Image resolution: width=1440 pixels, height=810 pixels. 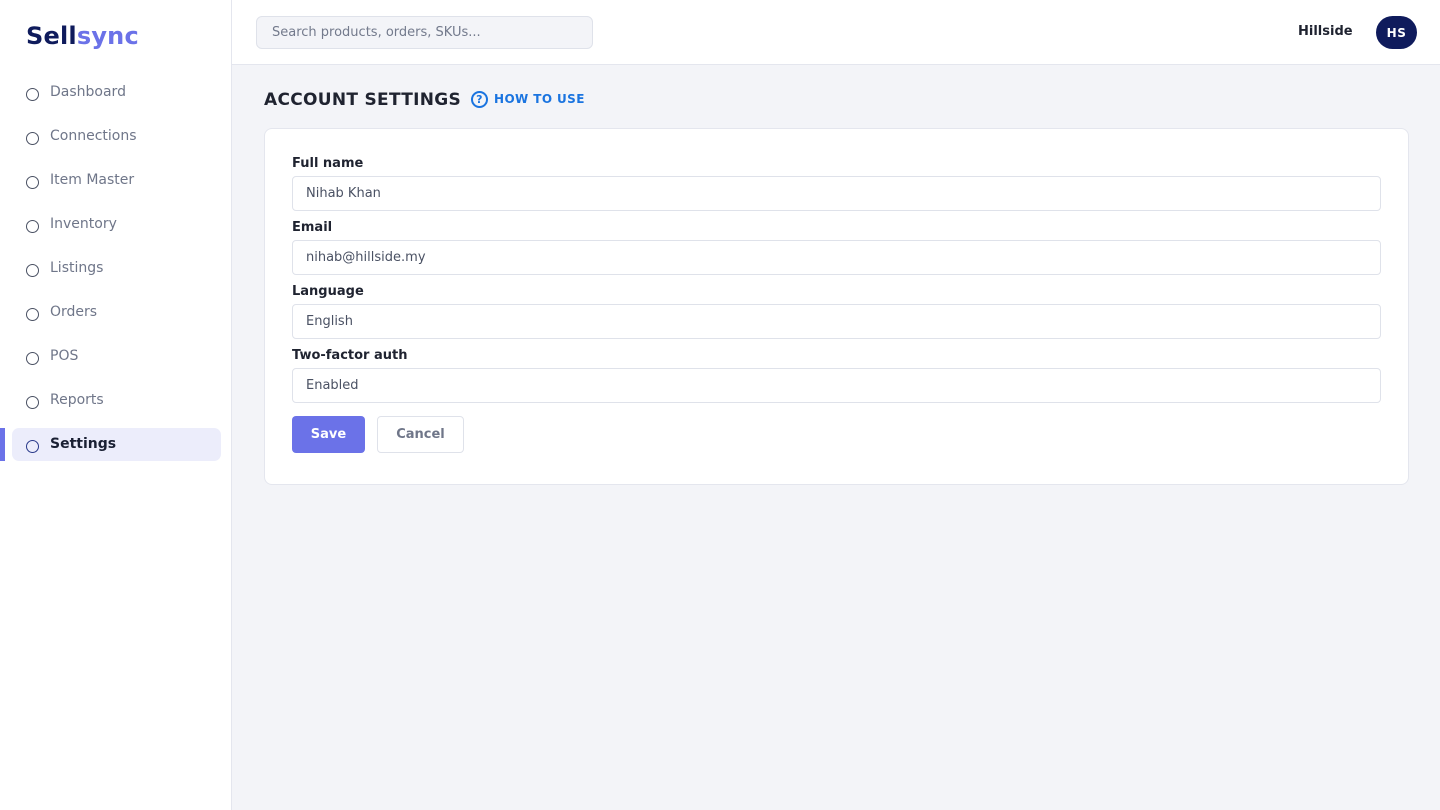 What do you see at coordinates (1325, 31) in the screenshot?
I see `org-name: Hillside` at bounding box center [1325, 31].